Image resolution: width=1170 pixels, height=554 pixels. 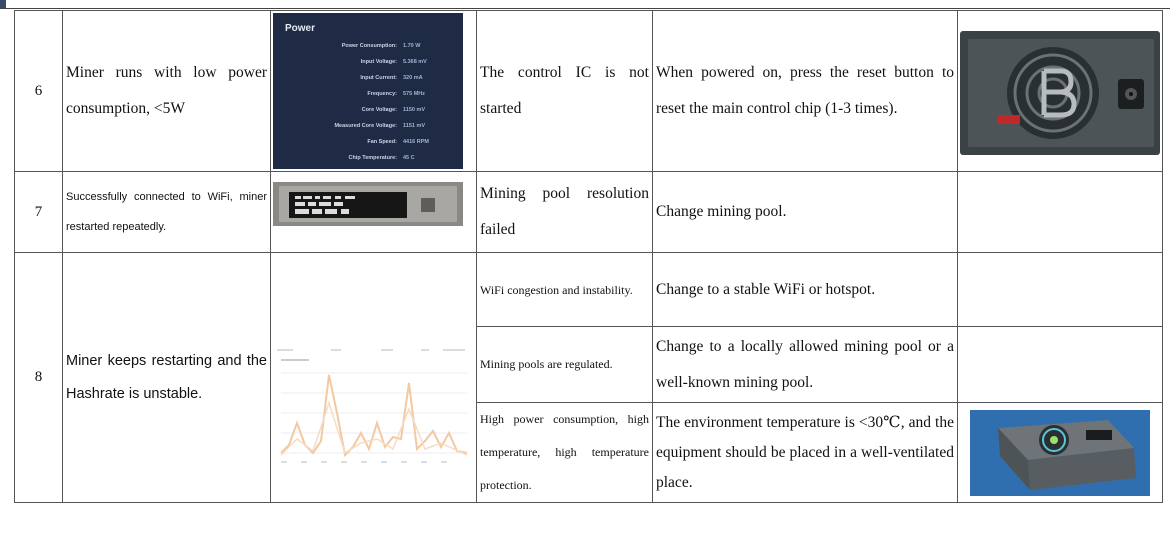 I want to click on oled-display-image, so click(x=373, y=212).